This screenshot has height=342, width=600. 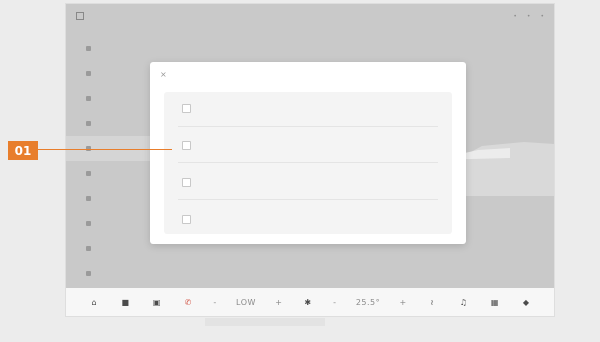 I want to click on status-bar: • • •, so click(x=310, y=16).